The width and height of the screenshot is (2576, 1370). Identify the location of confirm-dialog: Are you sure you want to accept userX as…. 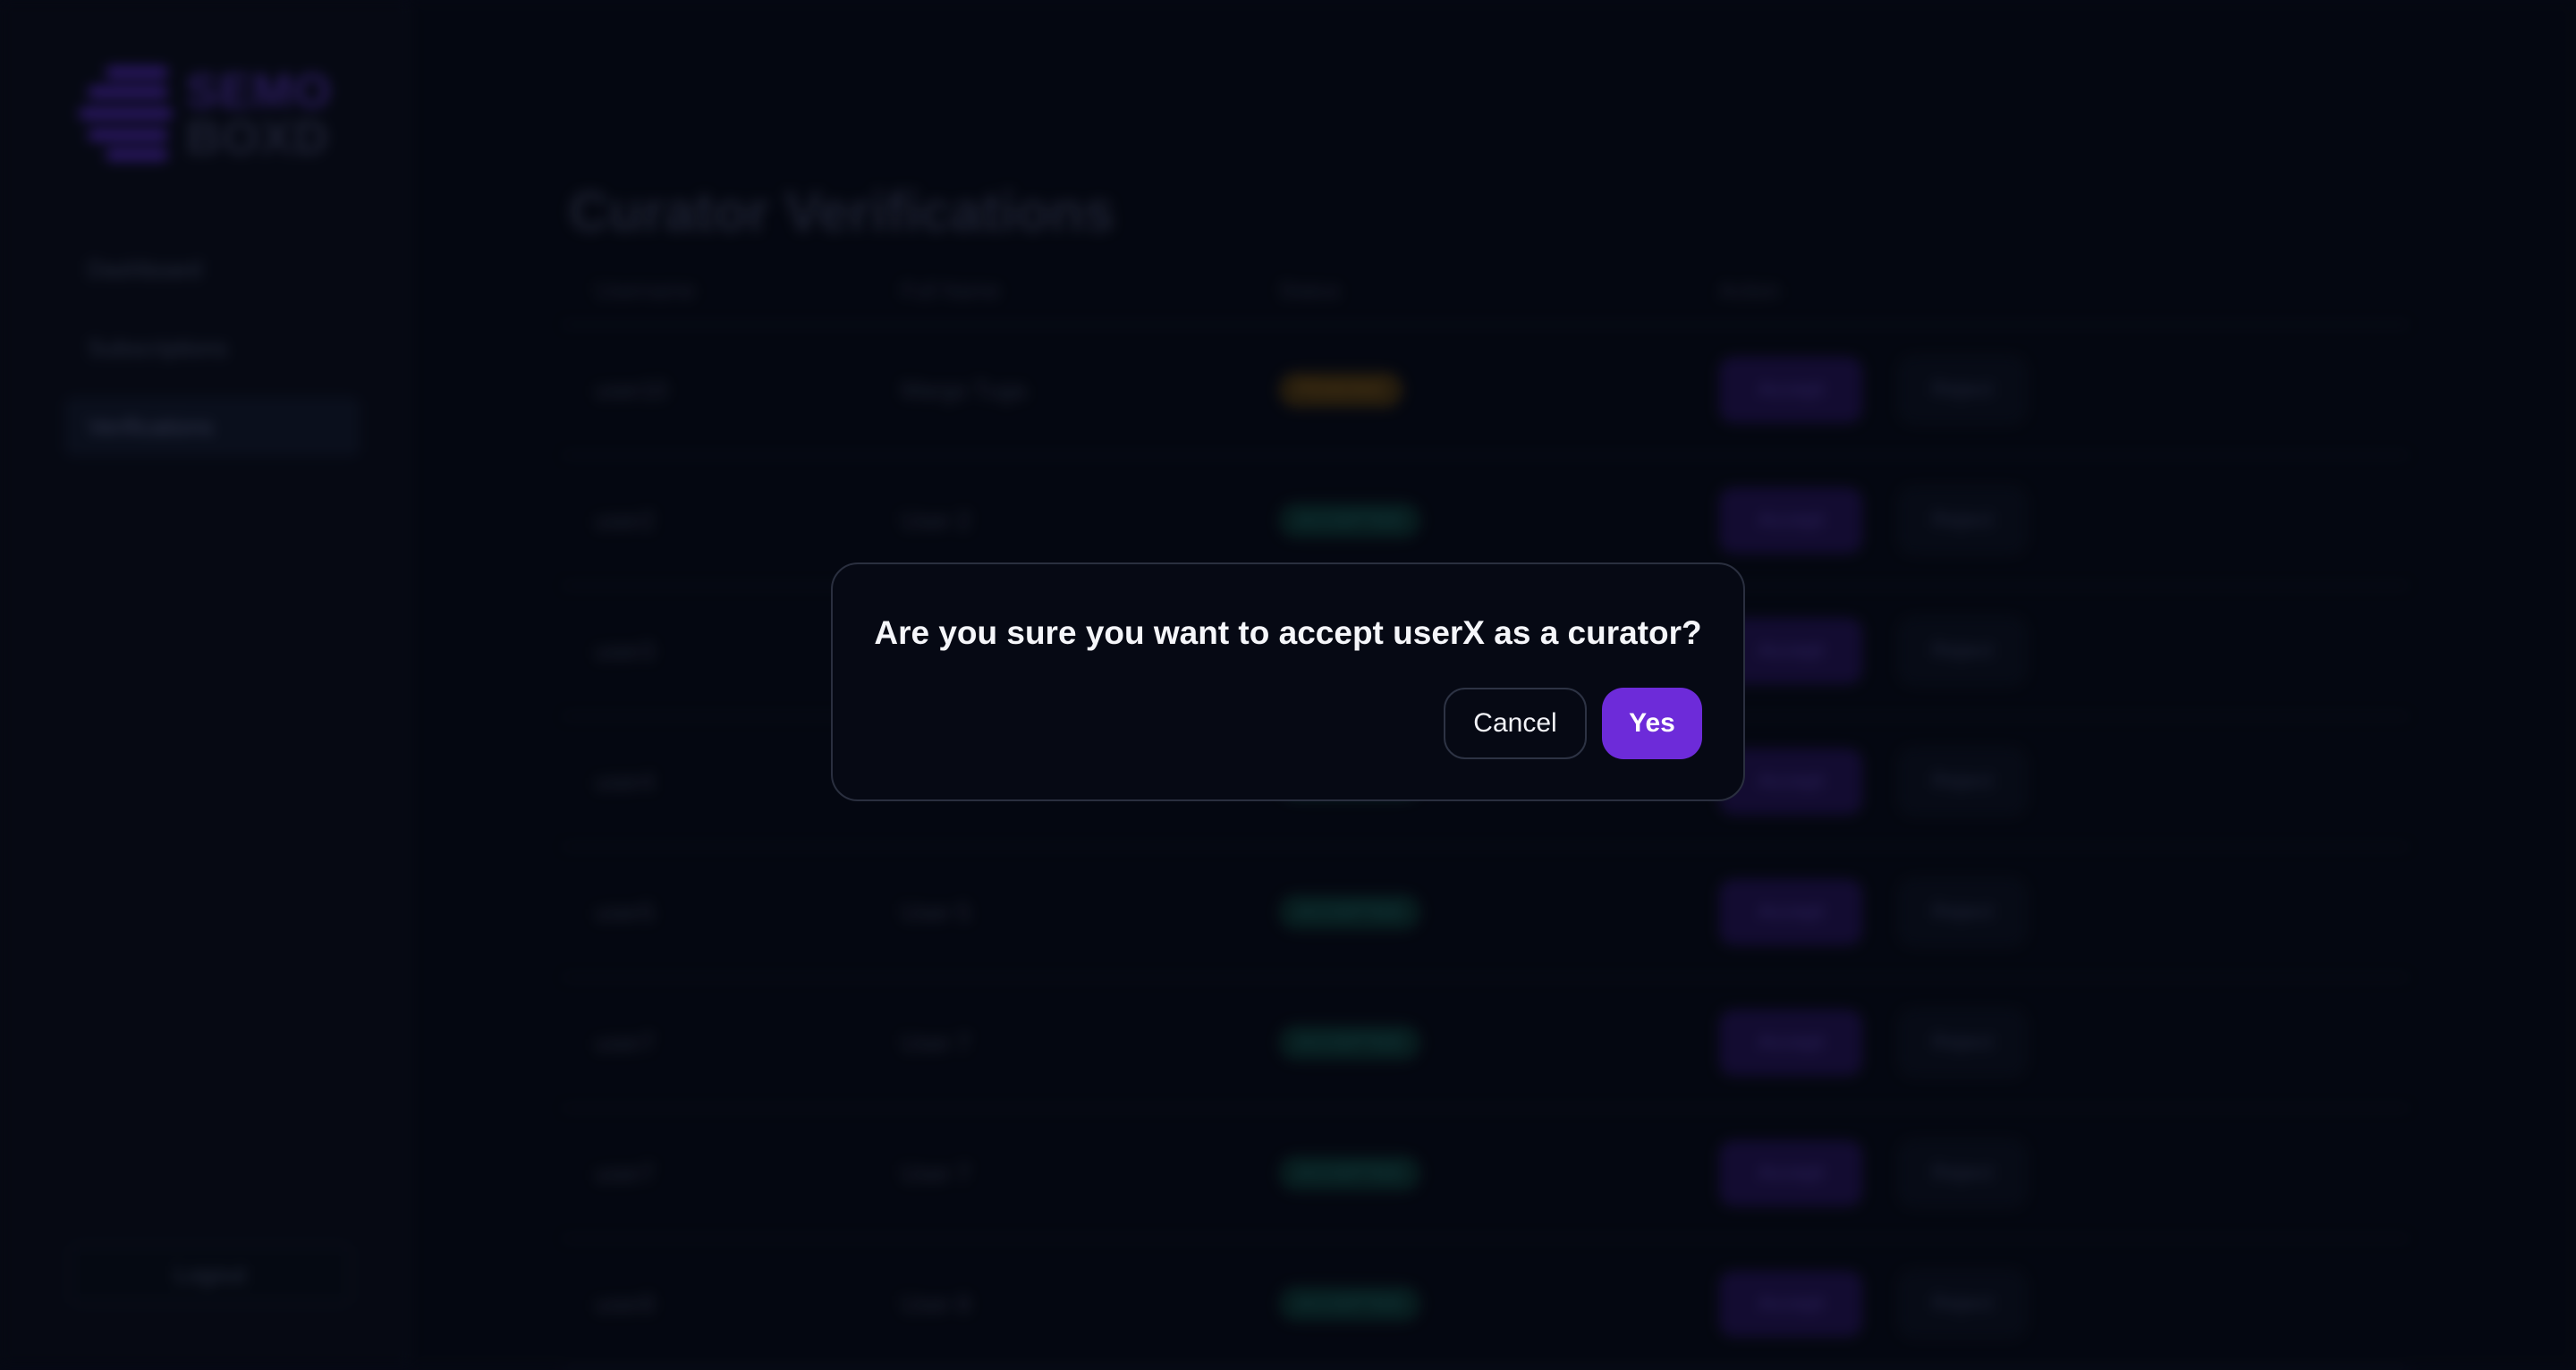
(1288, 681).